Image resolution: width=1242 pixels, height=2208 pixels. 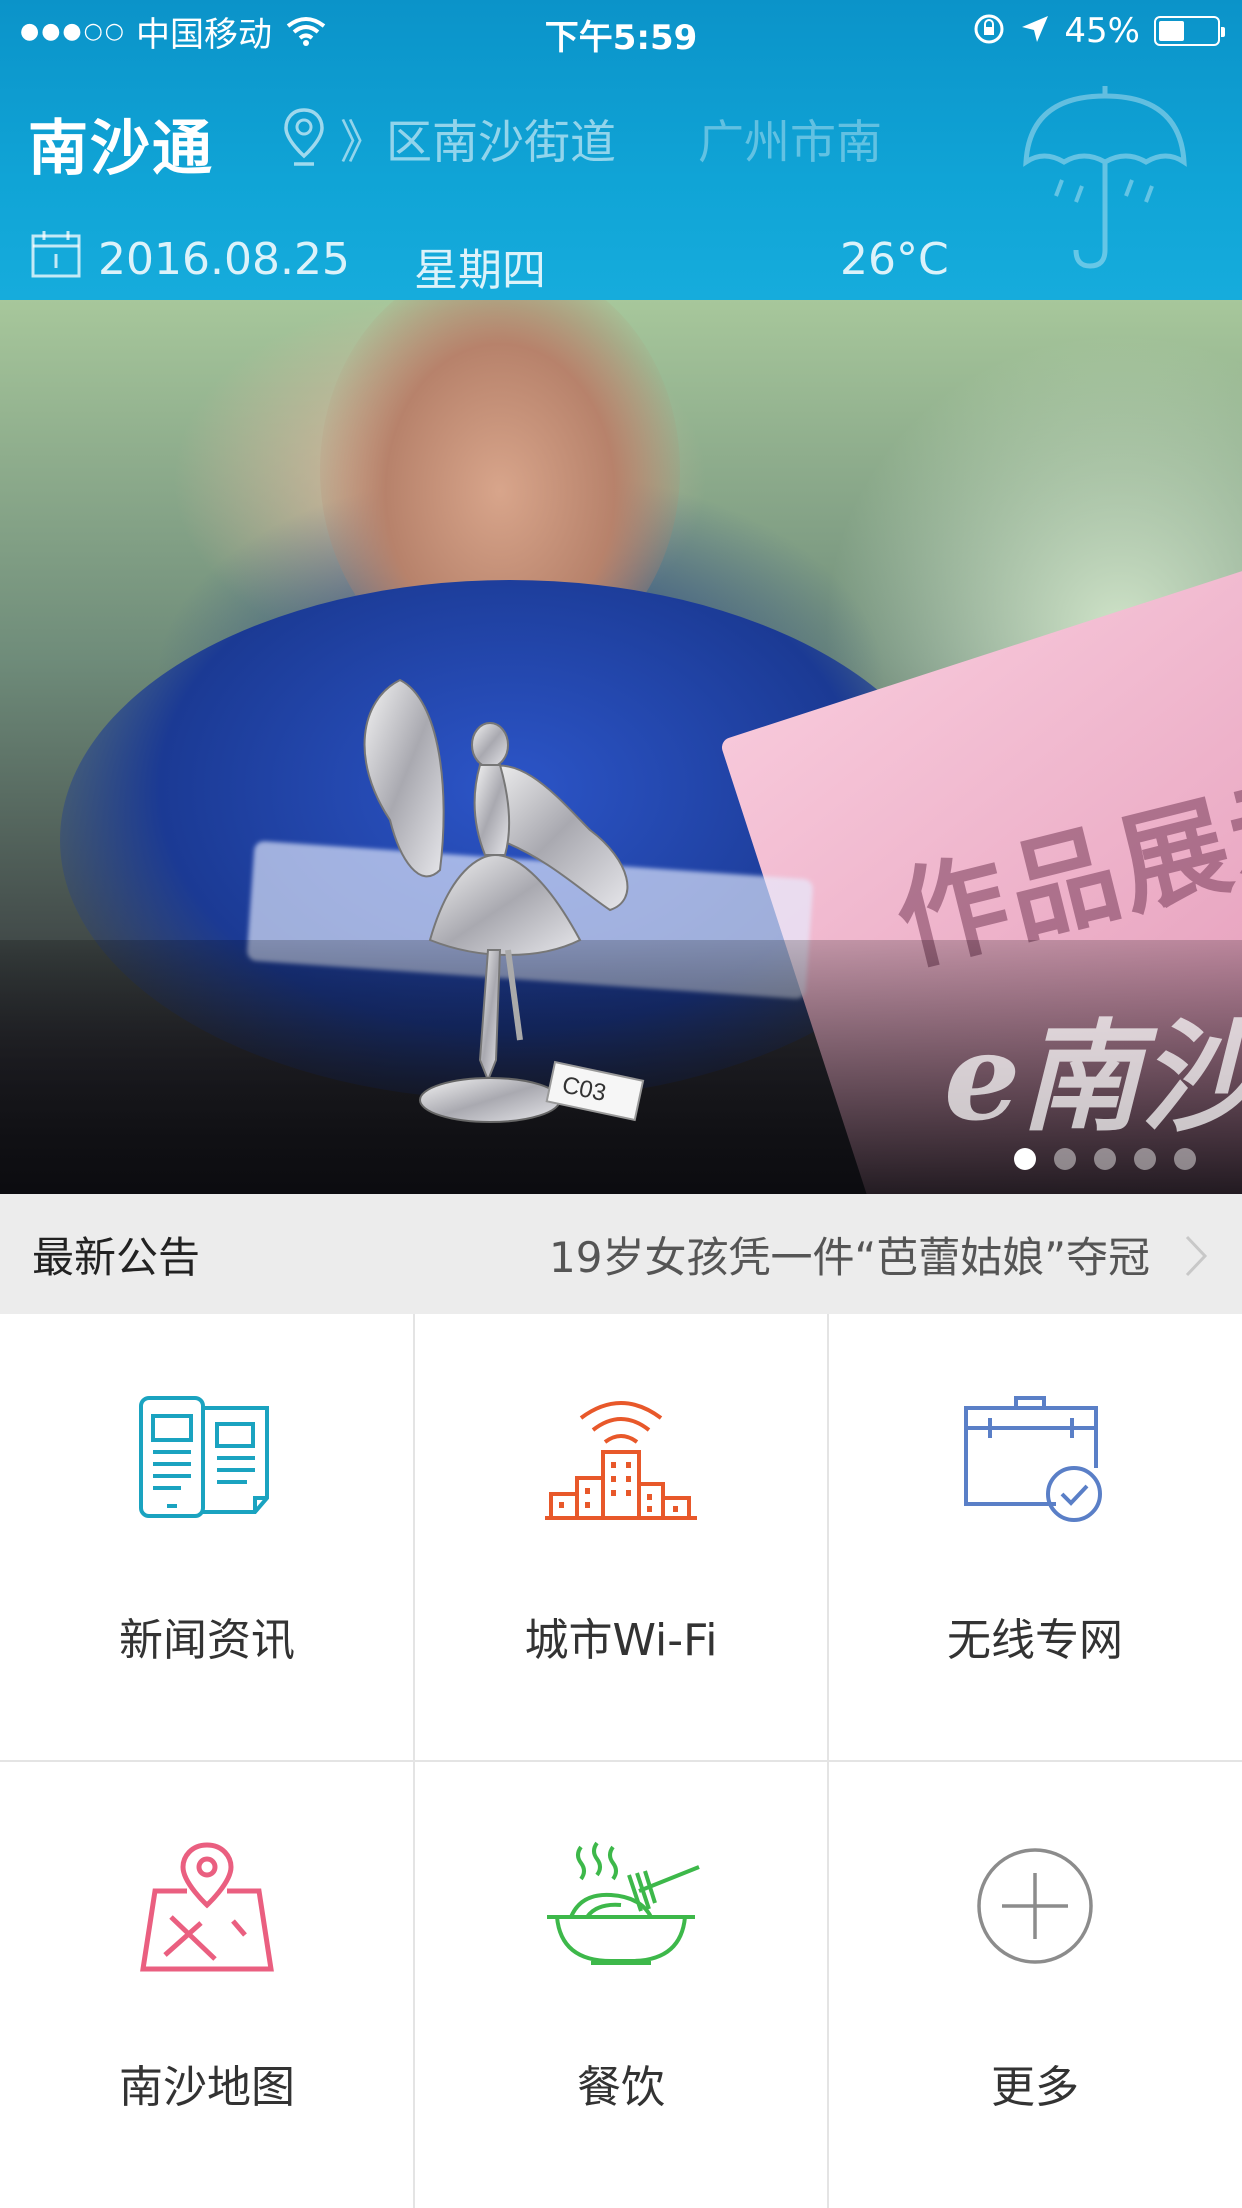 What do you see at coordinates (207, 1537) in the screenshot?
I see `menu-item-news: 新闻资讯` at bounding box center [207, 1537].